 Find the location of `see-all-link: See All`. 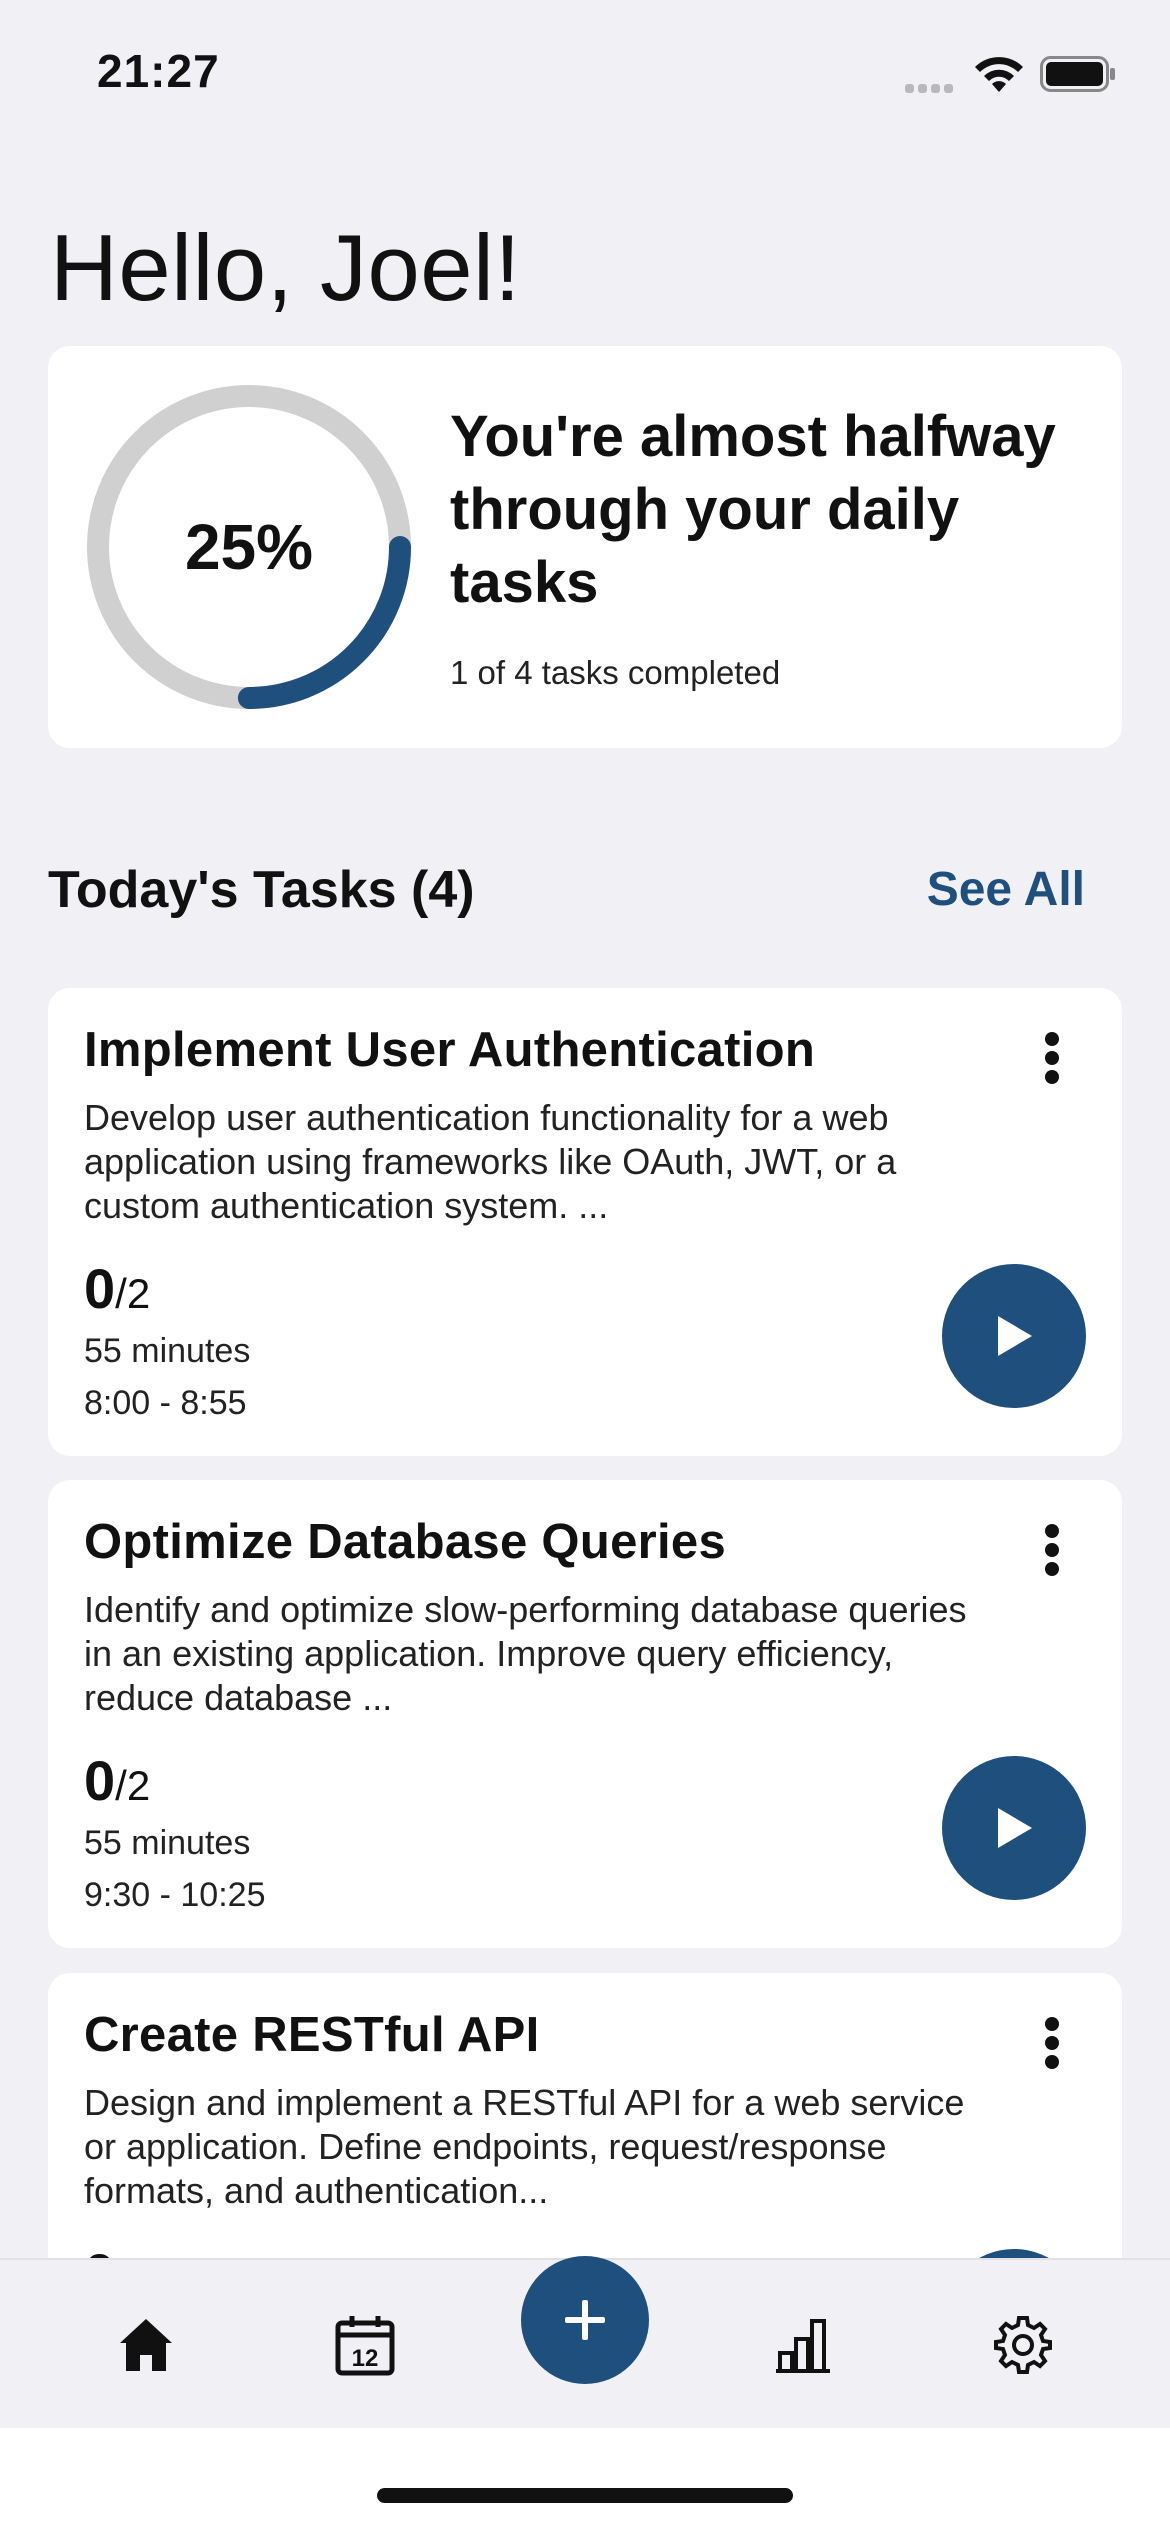

see-all-link: See All is located at coordinates (1006, 889).